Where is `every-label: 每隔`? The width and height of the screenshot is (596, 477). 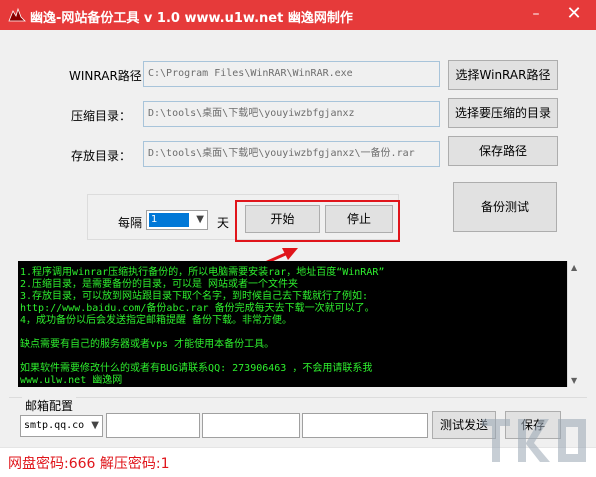
every-label: 每隔 is located at coordinates (130, 223).